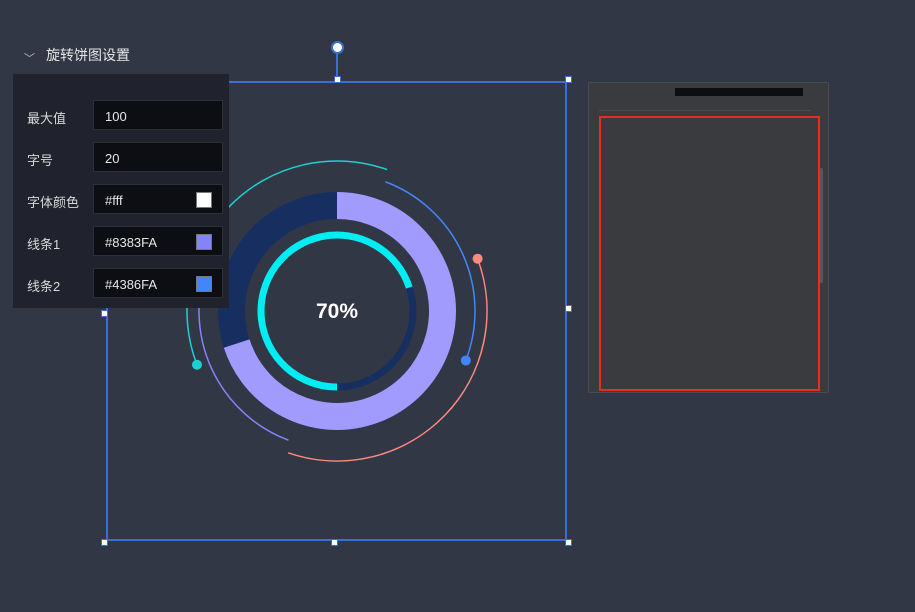 The height and width of the screenshot is (612, 915). Describe the element at coordinates (47, 118) in the screenshot. I see `field-label: 最大值` at that location.